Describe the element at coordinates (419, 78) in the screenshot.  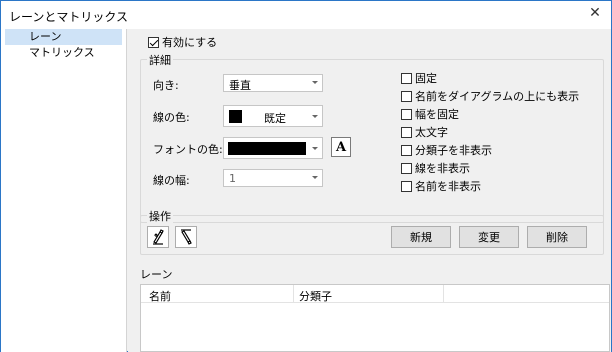
I see `option-fixed: 固定` at that location.